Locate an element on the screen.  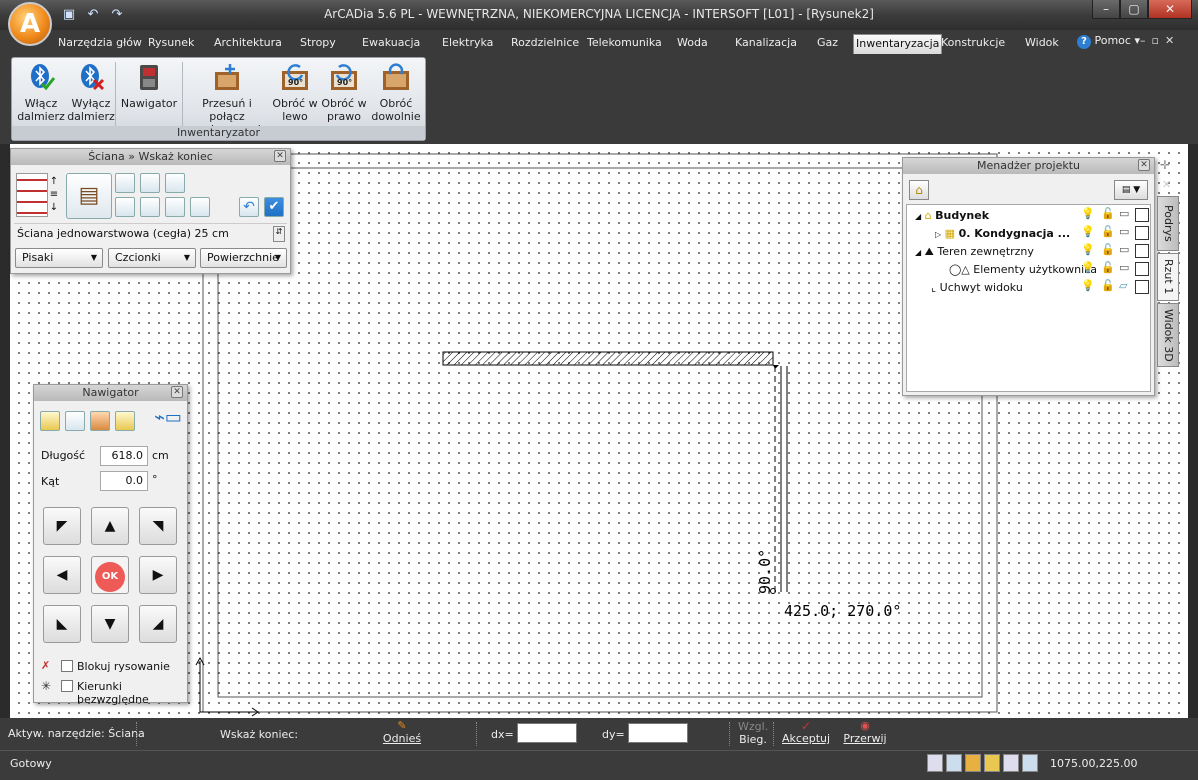
wall-panel-title: Ściana » Wskaż koniec ✕ is located at coordinates (150, 157).